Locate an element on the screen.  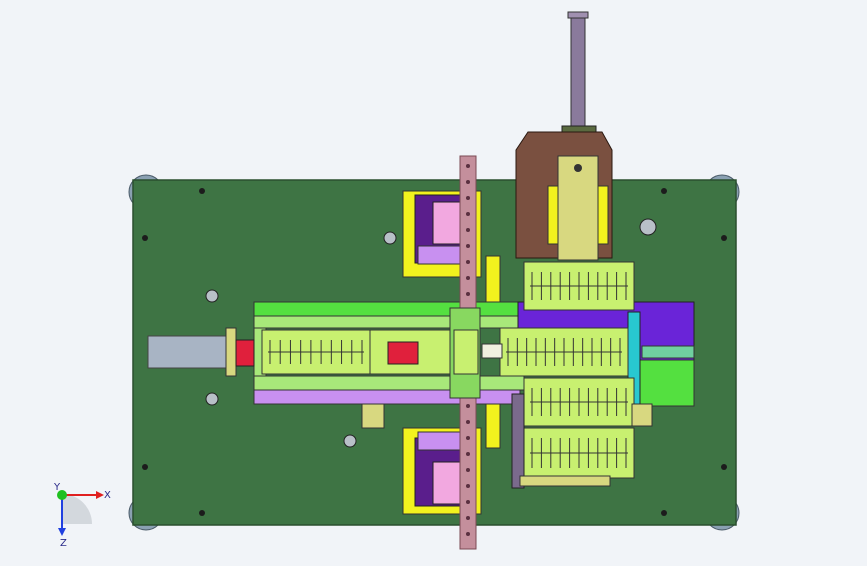
red-sensor-block is located at coordinates (403, 353).